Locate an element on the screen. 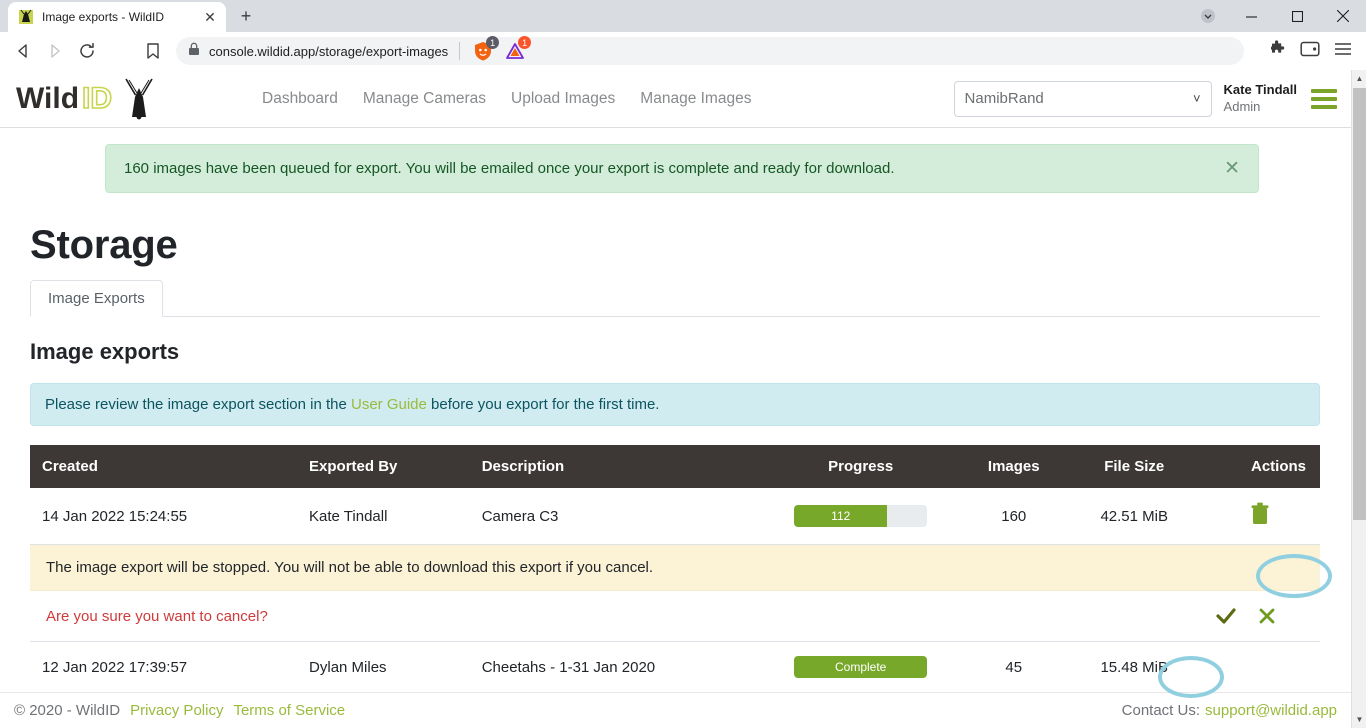 This screenshot has height=728, width=1366. shields-count-badge: 1 is located at coordinates (493, 42).